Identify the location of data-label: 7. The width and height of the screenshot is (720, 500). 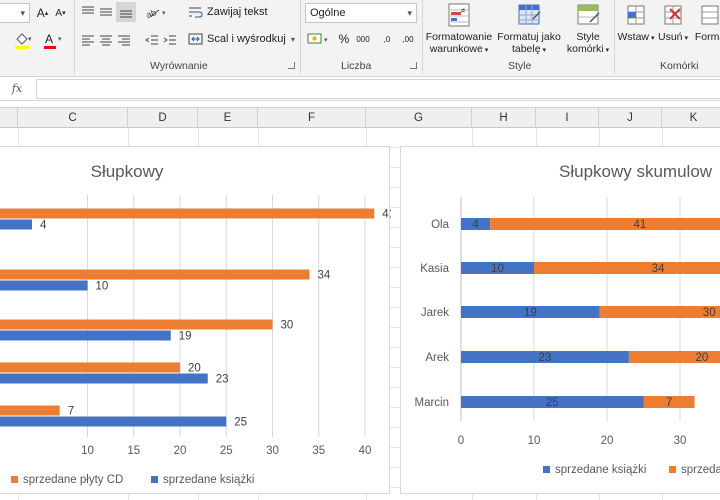
(669, 403).